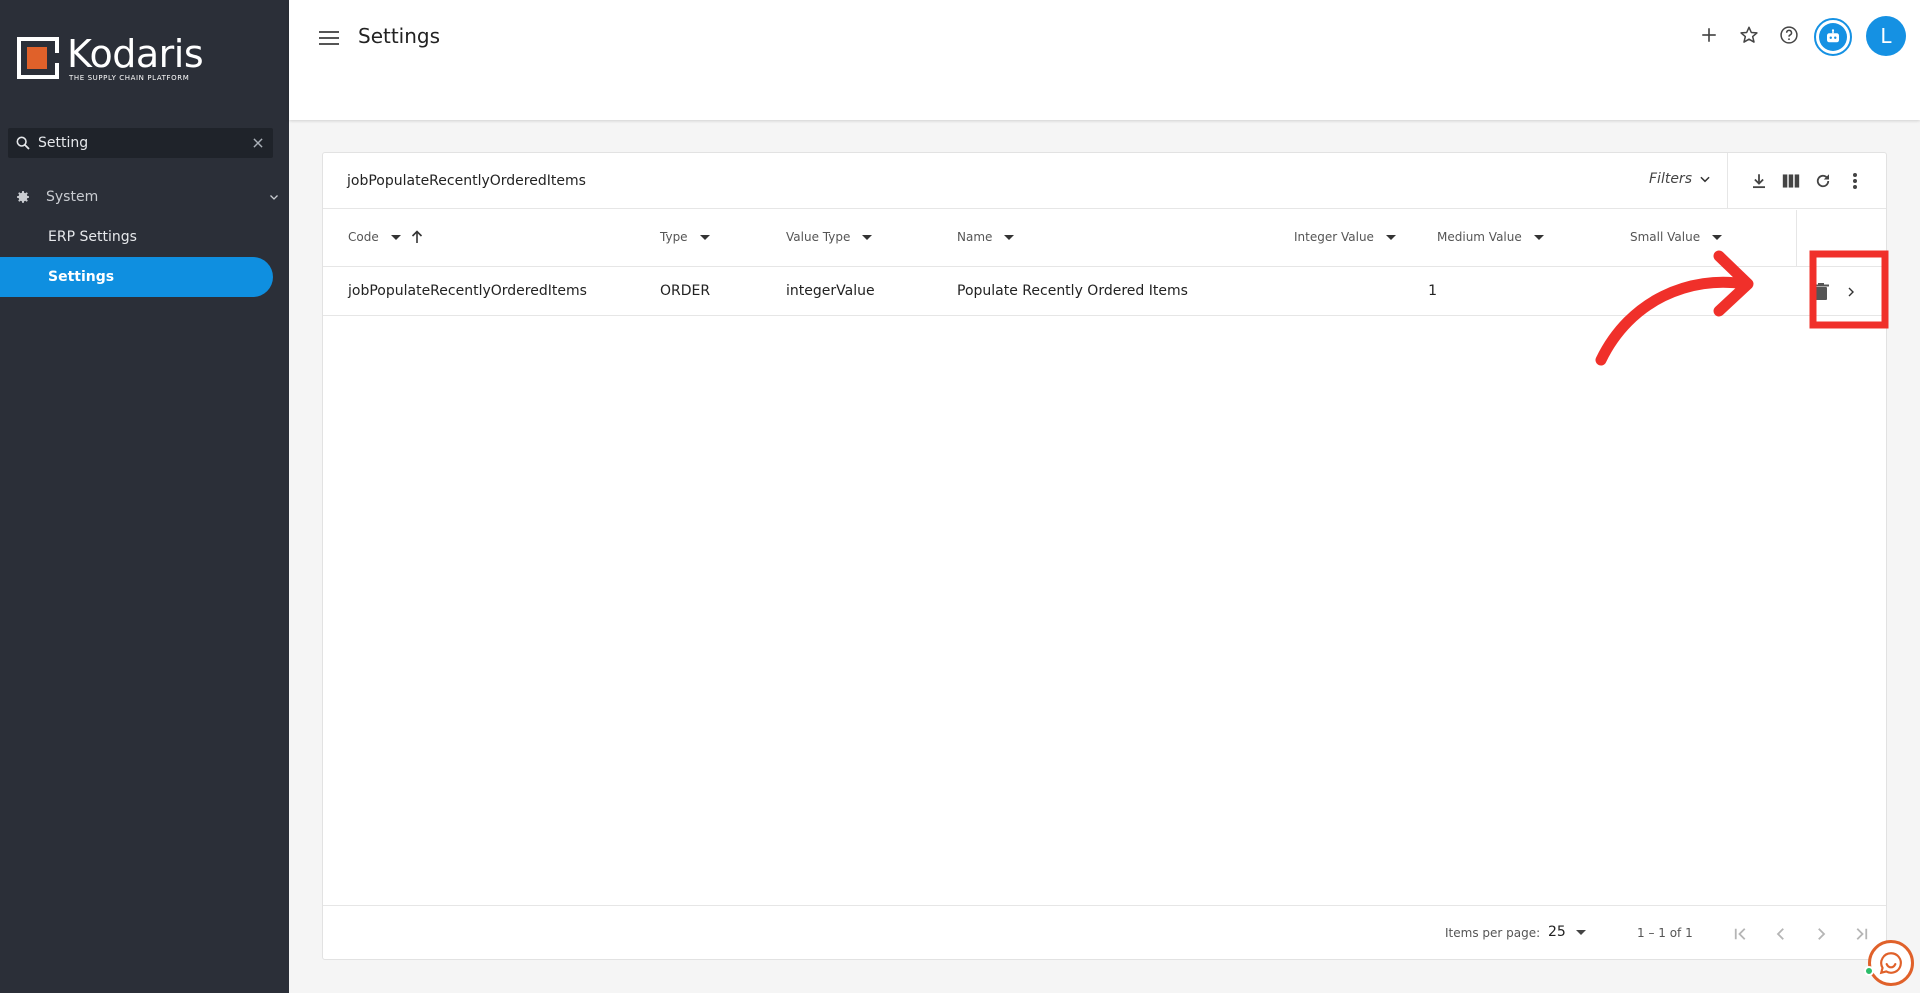 Image resolution: width=1920 pixels, height=993 pixels. Describe the element at coordinates (1851, 292) in the screenshot. I see `chevron-right-icon` at that location.